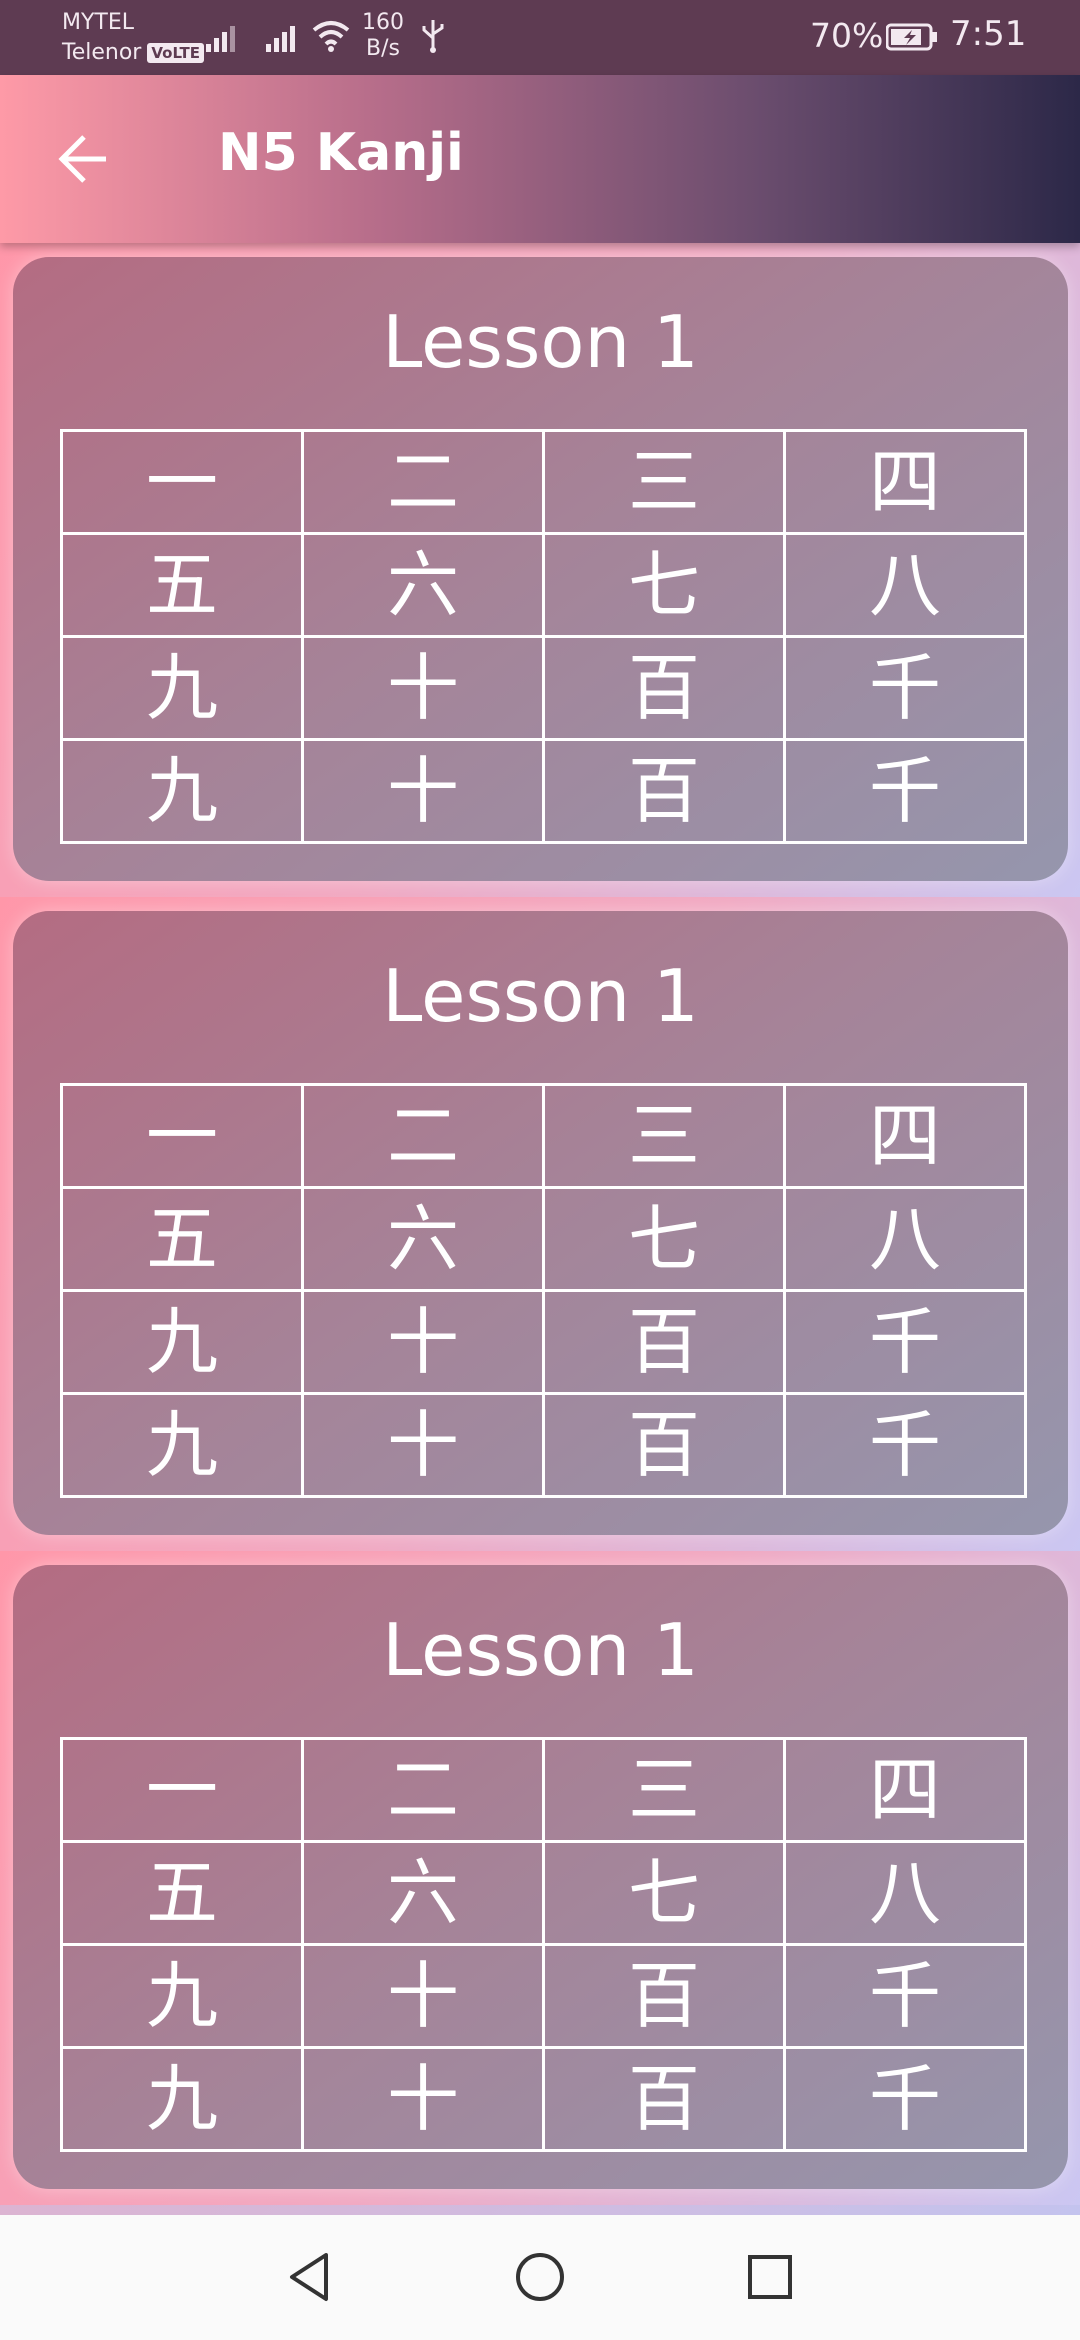 The height and width of the screenshot is (2340, 1080). What do you see at coordinates (540, 37) in the screenshot?
I see `status-bar: MYTEL Telenor VoLTE 160 B/s 70% 7:51` at bounding box center [540, 37].